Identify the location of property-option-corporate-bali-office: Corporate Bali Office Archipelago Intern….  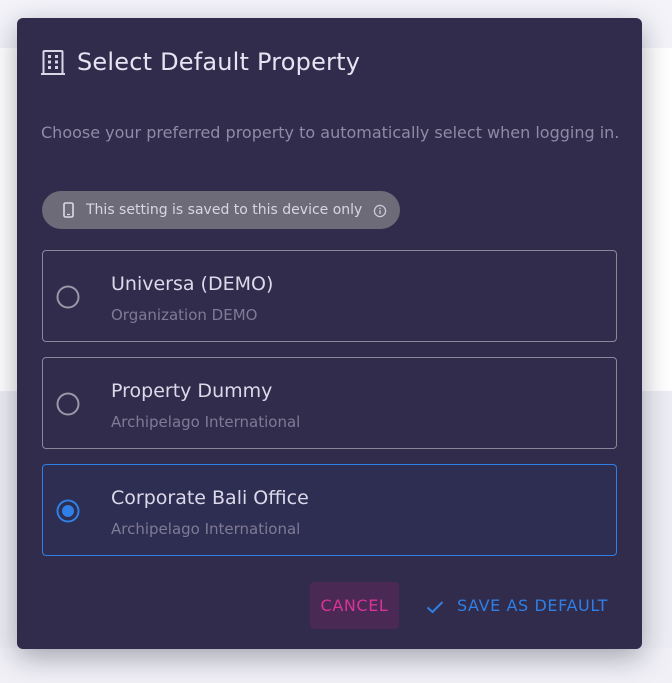
(329, 510).